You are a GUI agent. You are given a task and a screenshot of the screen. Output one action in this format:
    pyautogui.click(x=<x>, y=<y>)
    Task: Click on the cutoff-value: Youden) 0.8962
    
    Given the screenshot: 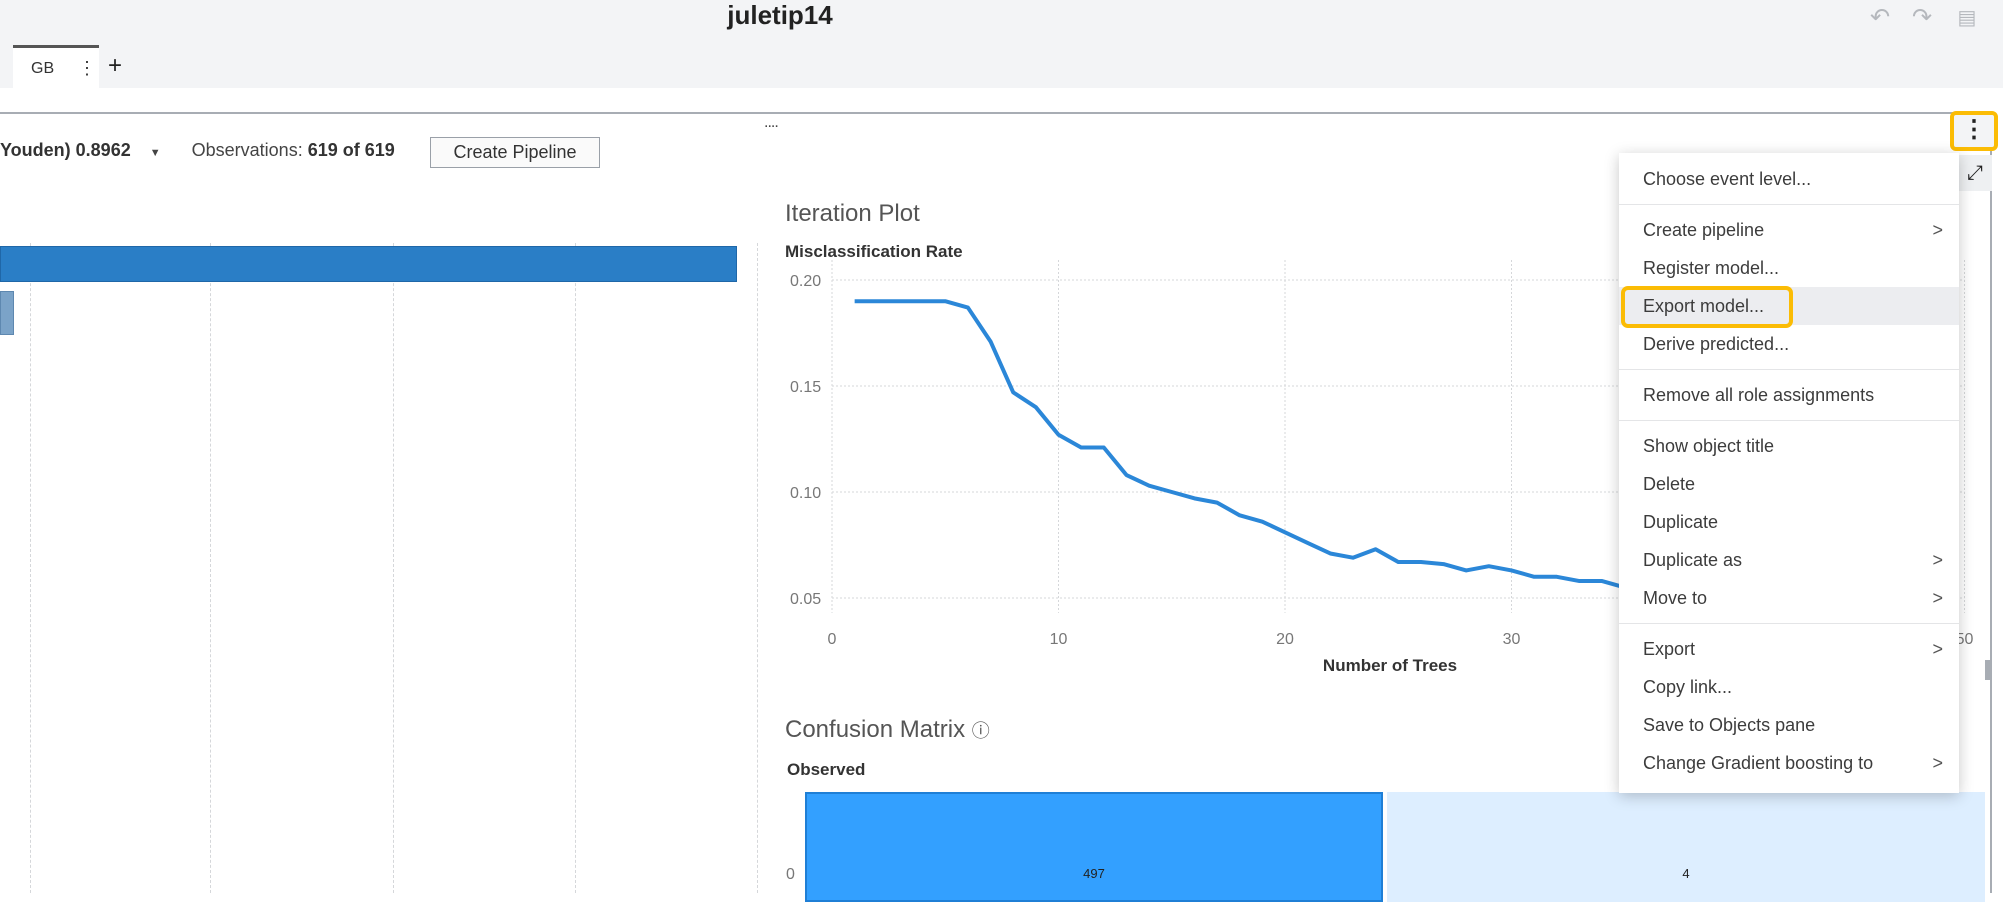 What is the action you would take?
    pyautogui.click(x=65, y=150)
    